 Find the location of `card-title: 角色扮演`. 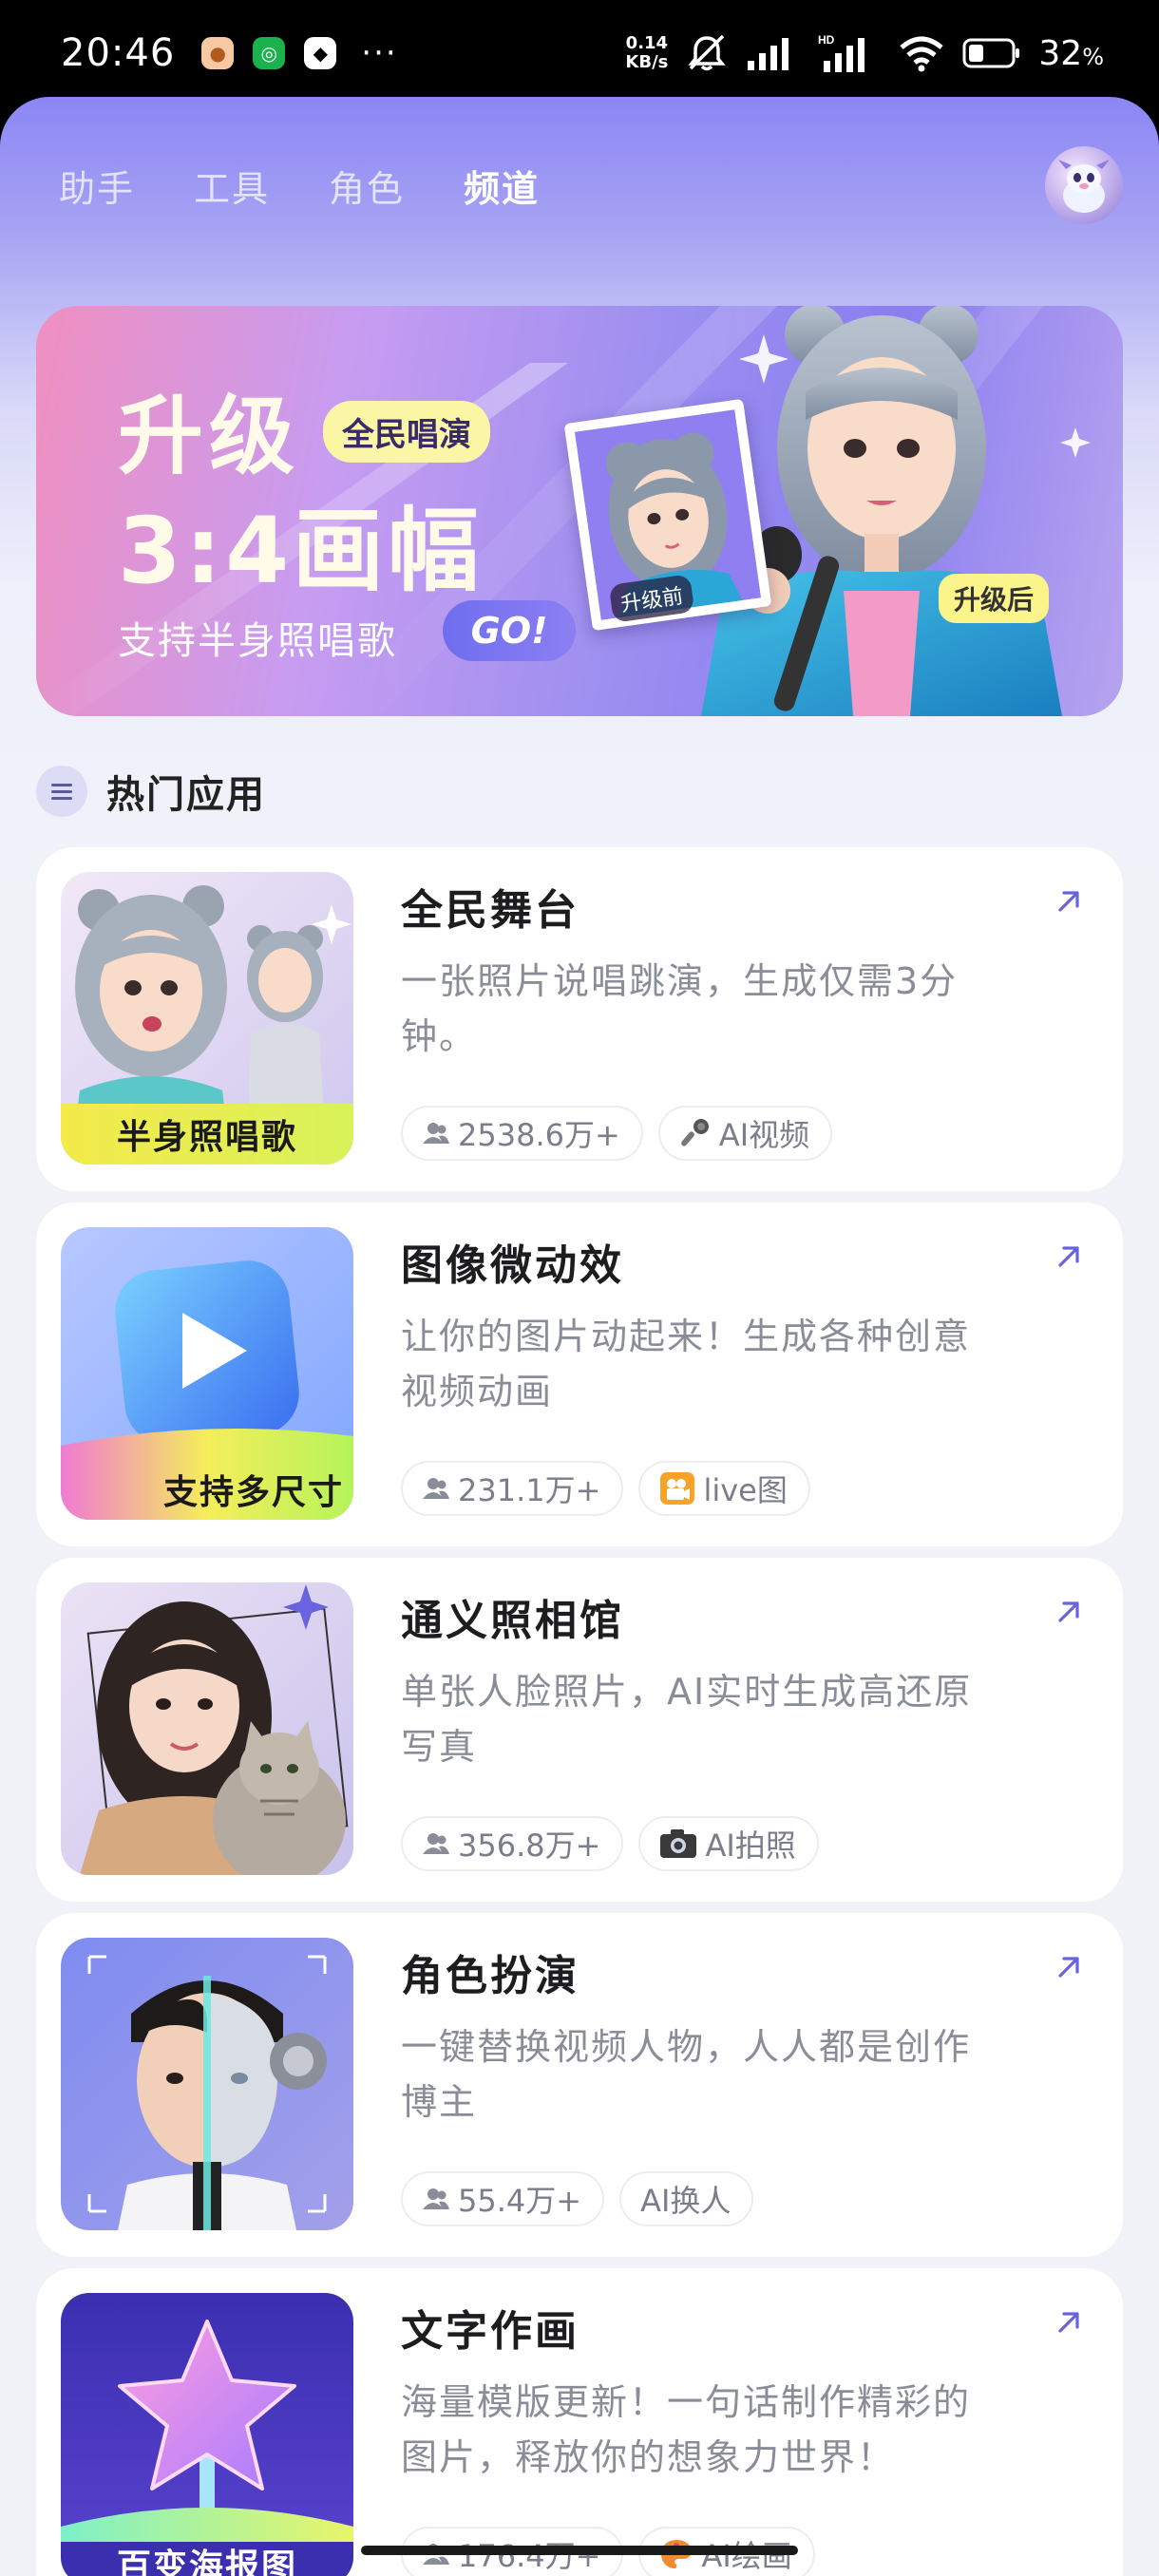

card-title: 角色扮演 is located at coordinates (490, 1976).